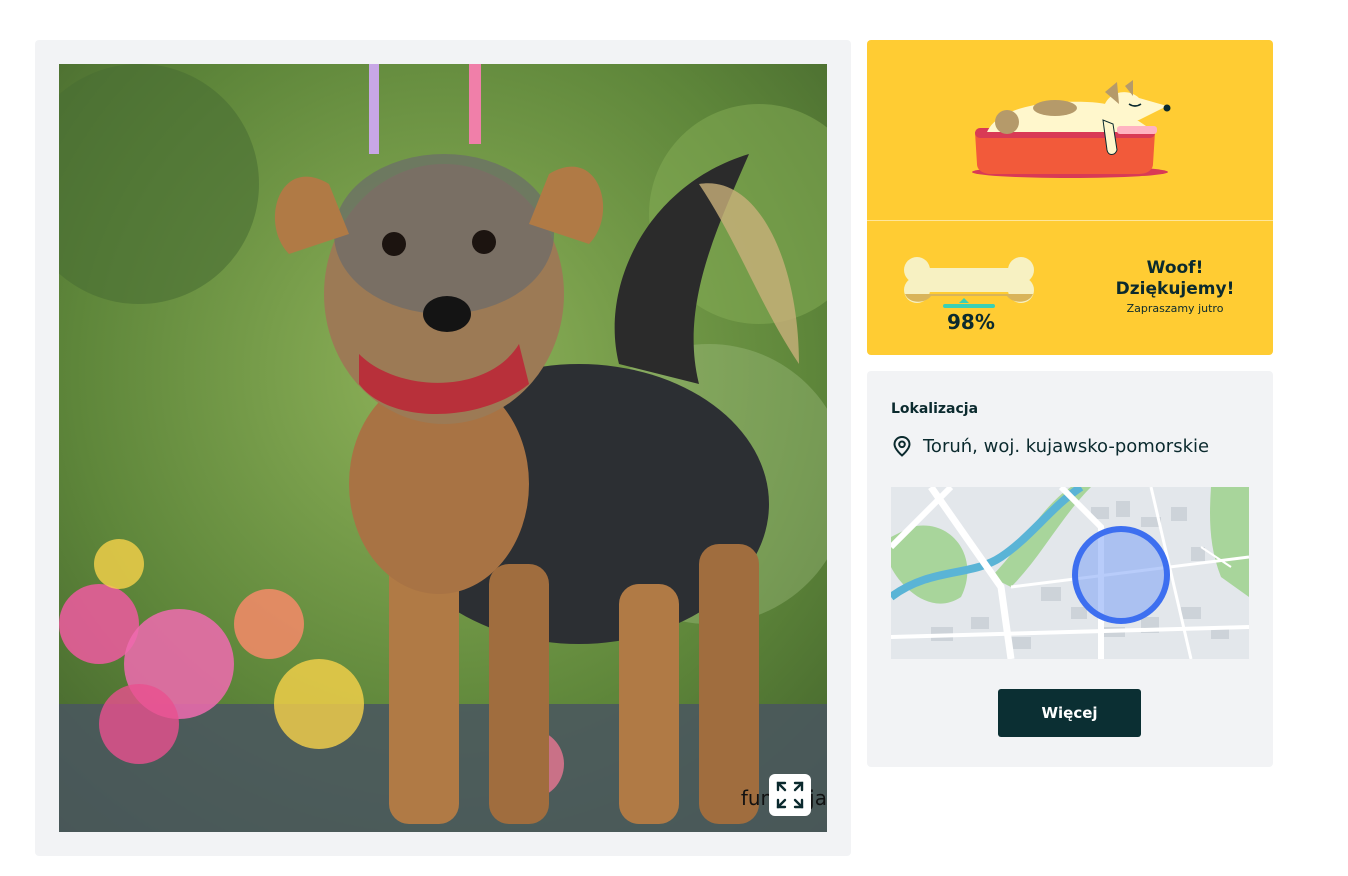 Image resolution: width=1348 pixels, height=876 pixels. I want to click on location-map, so click(1070, 573).